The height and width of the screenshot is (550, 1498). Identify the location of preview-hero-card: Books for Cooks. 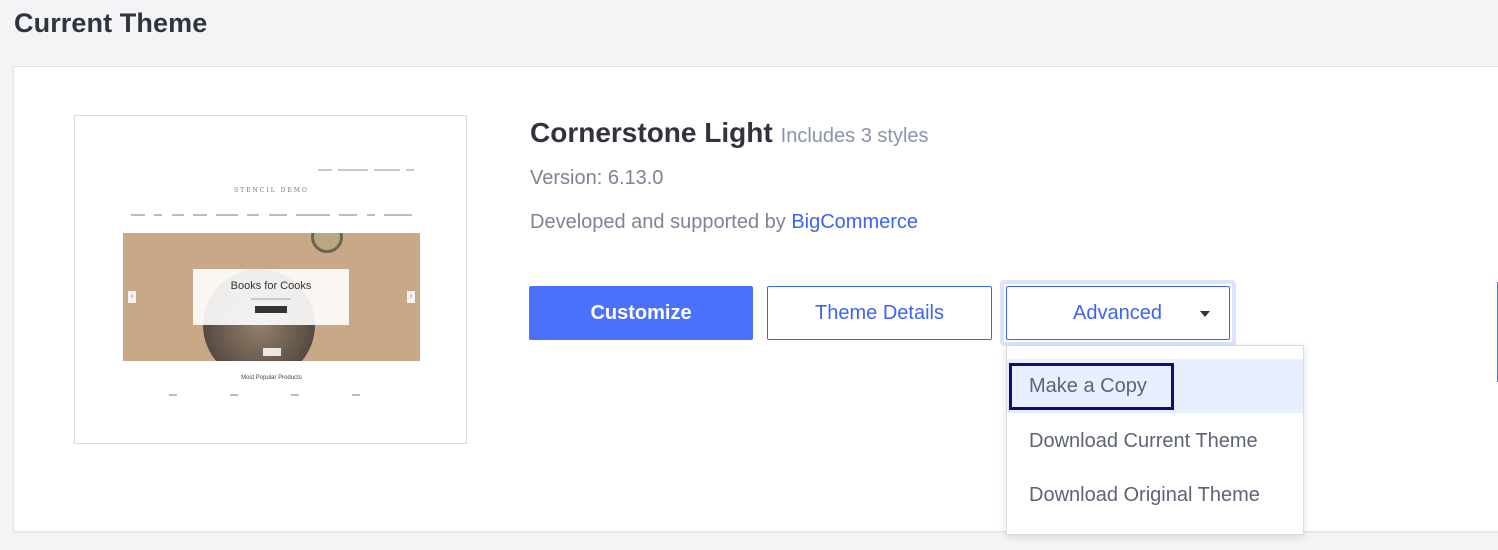
(271, 297).